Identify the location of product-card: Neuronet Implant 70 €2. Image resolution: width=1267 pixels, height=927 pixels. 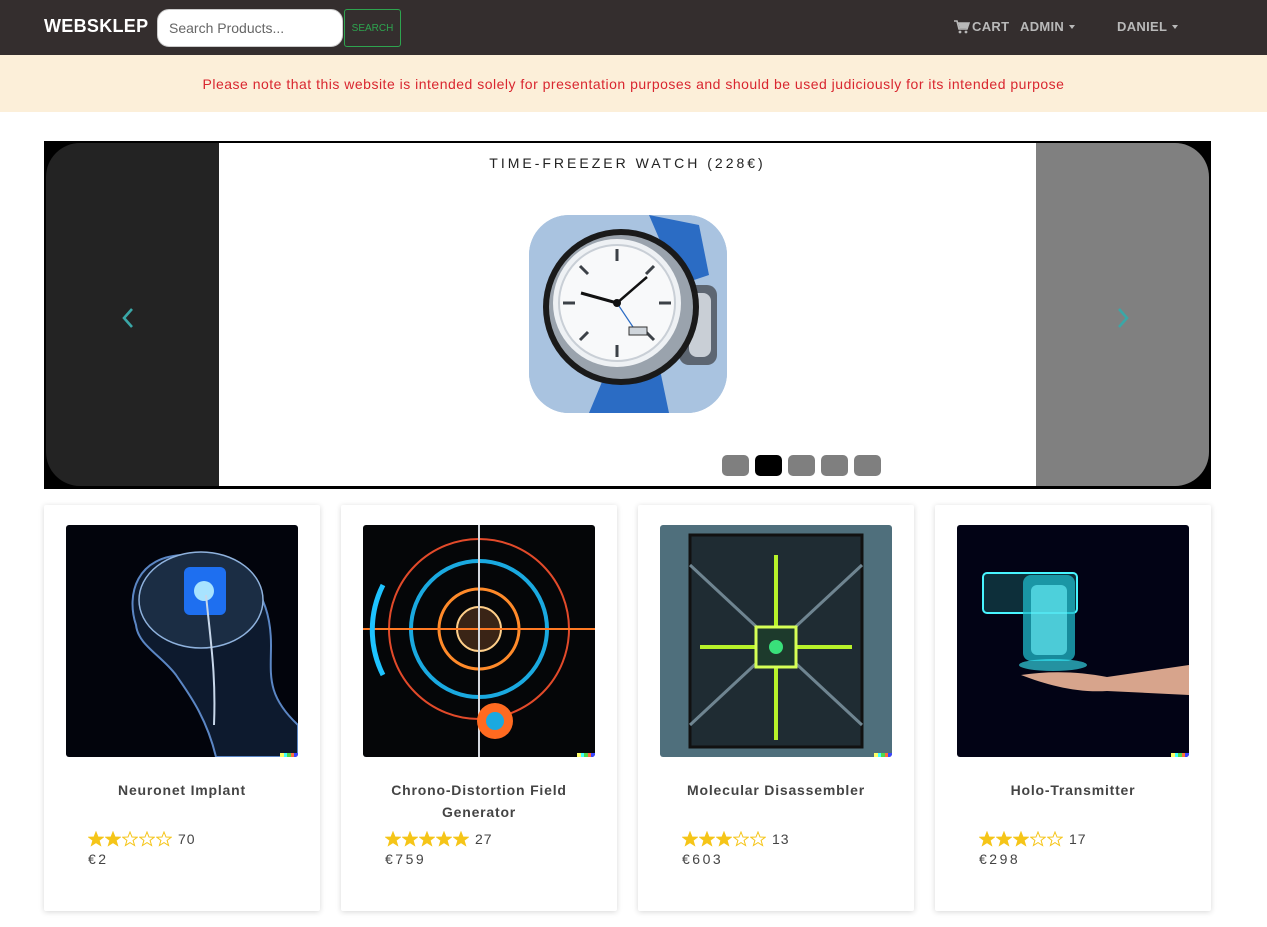
(182, 708).